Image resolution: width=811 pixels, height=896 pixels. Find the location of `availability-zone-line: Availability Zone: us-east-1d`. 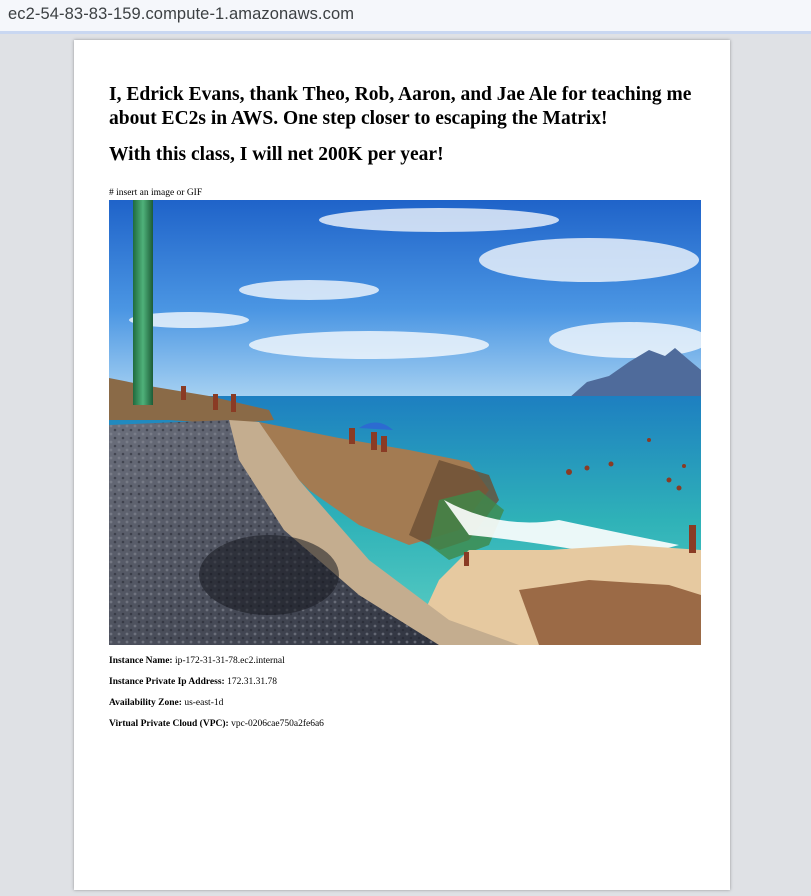

availability-zone-line: Availability Zone: us-east-1d is located at coordinates (166, 703).